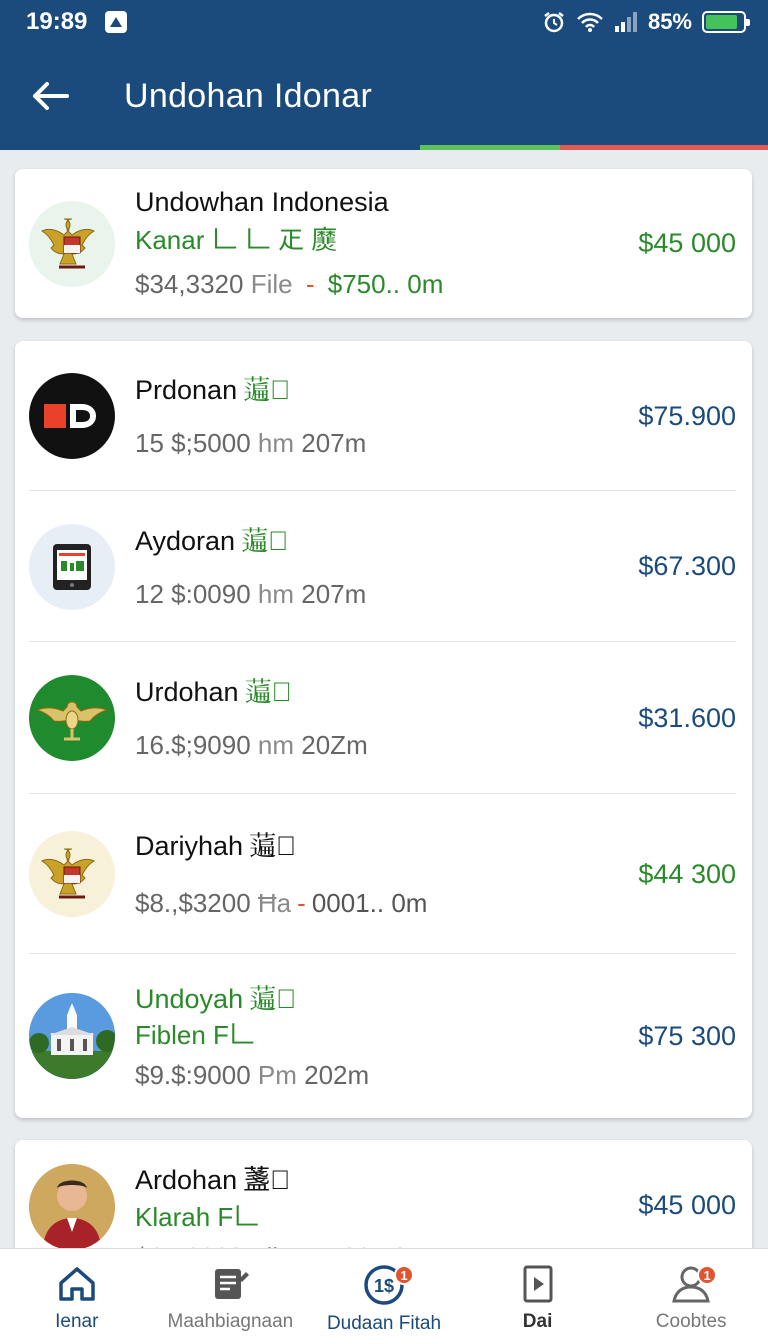 Image resolution: width=768 pixels, height=1344 pixels. Describe the element at coordinates (625, 22) in the screenshot. I see `signal-icon` at that location.